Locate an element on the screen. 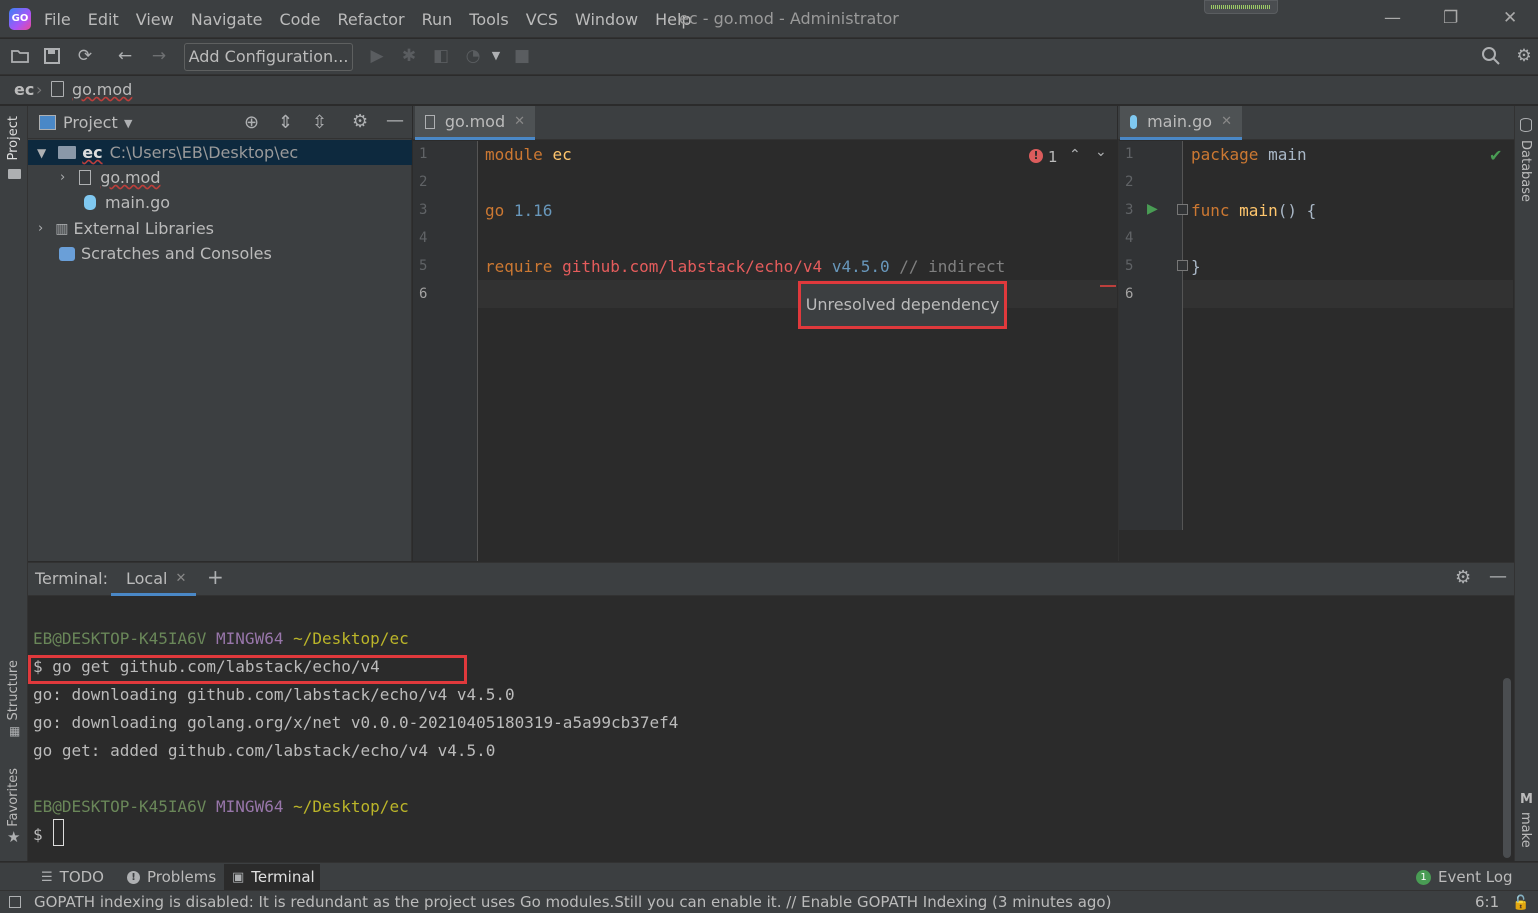 This screenshot has width=1538, height=913. sync-icon: ⟳ is located at coordinates (85, 56).